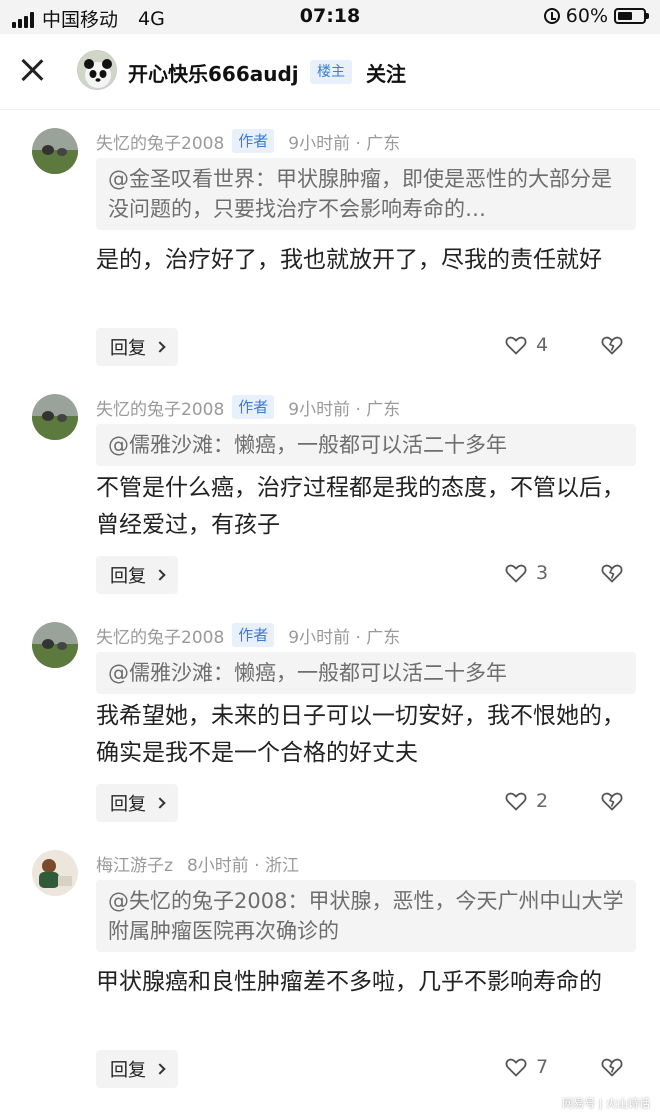  Describe the element at coordinates (134, 863) in the screenshot. I see `comment-author: 梅江游子z` at that location.